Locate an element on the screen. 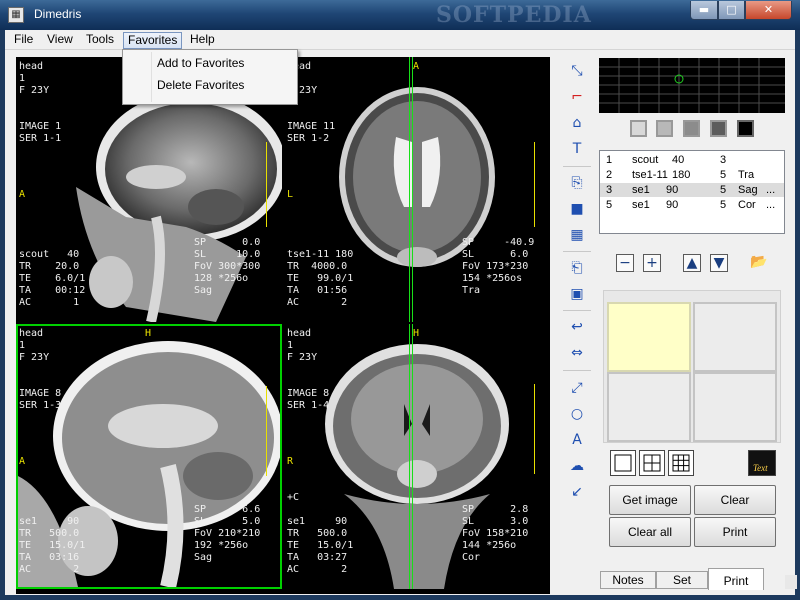  get-image-button: Get image is located at coordinates (650, 500).